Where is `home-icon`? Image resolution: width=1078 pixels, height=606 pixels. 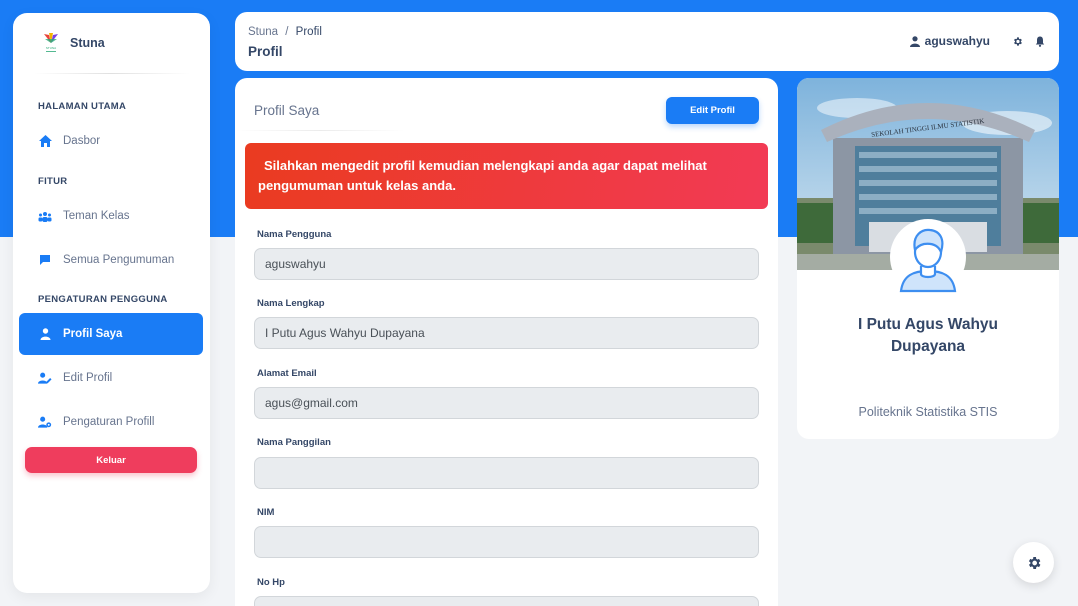
home-icon is located at coordinates (45, 141).